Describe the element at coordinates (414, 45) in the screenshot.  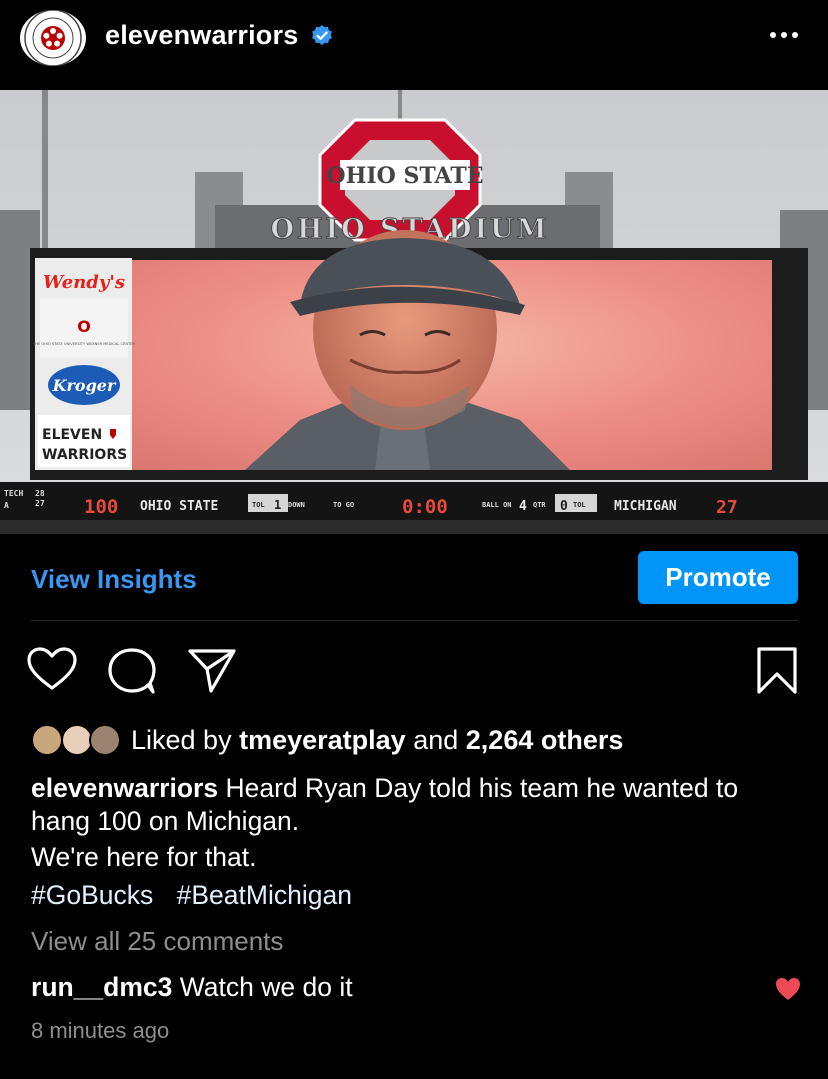
I see `post-header: elevenwarriors` at that location.